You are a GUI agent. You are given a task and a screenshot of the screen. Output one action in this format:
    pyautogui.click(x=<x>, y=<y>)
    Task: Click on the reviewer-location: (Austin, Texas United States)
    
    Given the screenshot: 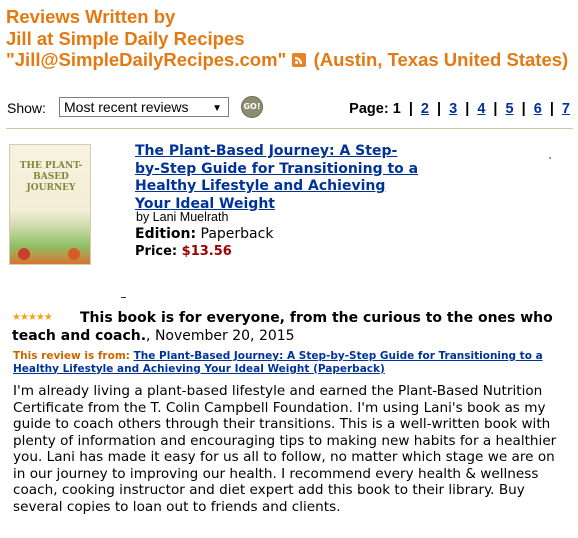 What is the action you would take?
    pyautogui.click(x=441, y=59)
    